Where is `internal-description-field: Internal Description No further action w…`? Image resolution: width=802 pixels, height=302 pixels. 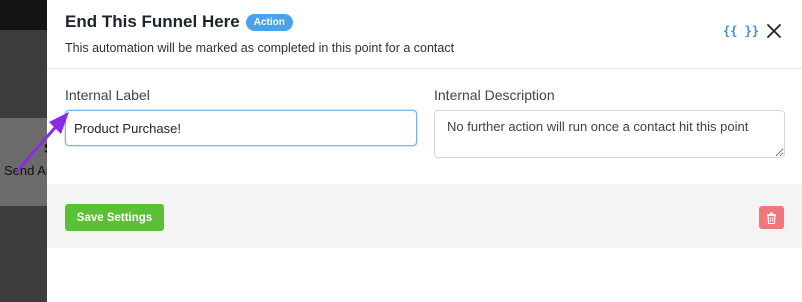 internal-description-field: Internal Description No further action w… is located at coordinates (609, 125).